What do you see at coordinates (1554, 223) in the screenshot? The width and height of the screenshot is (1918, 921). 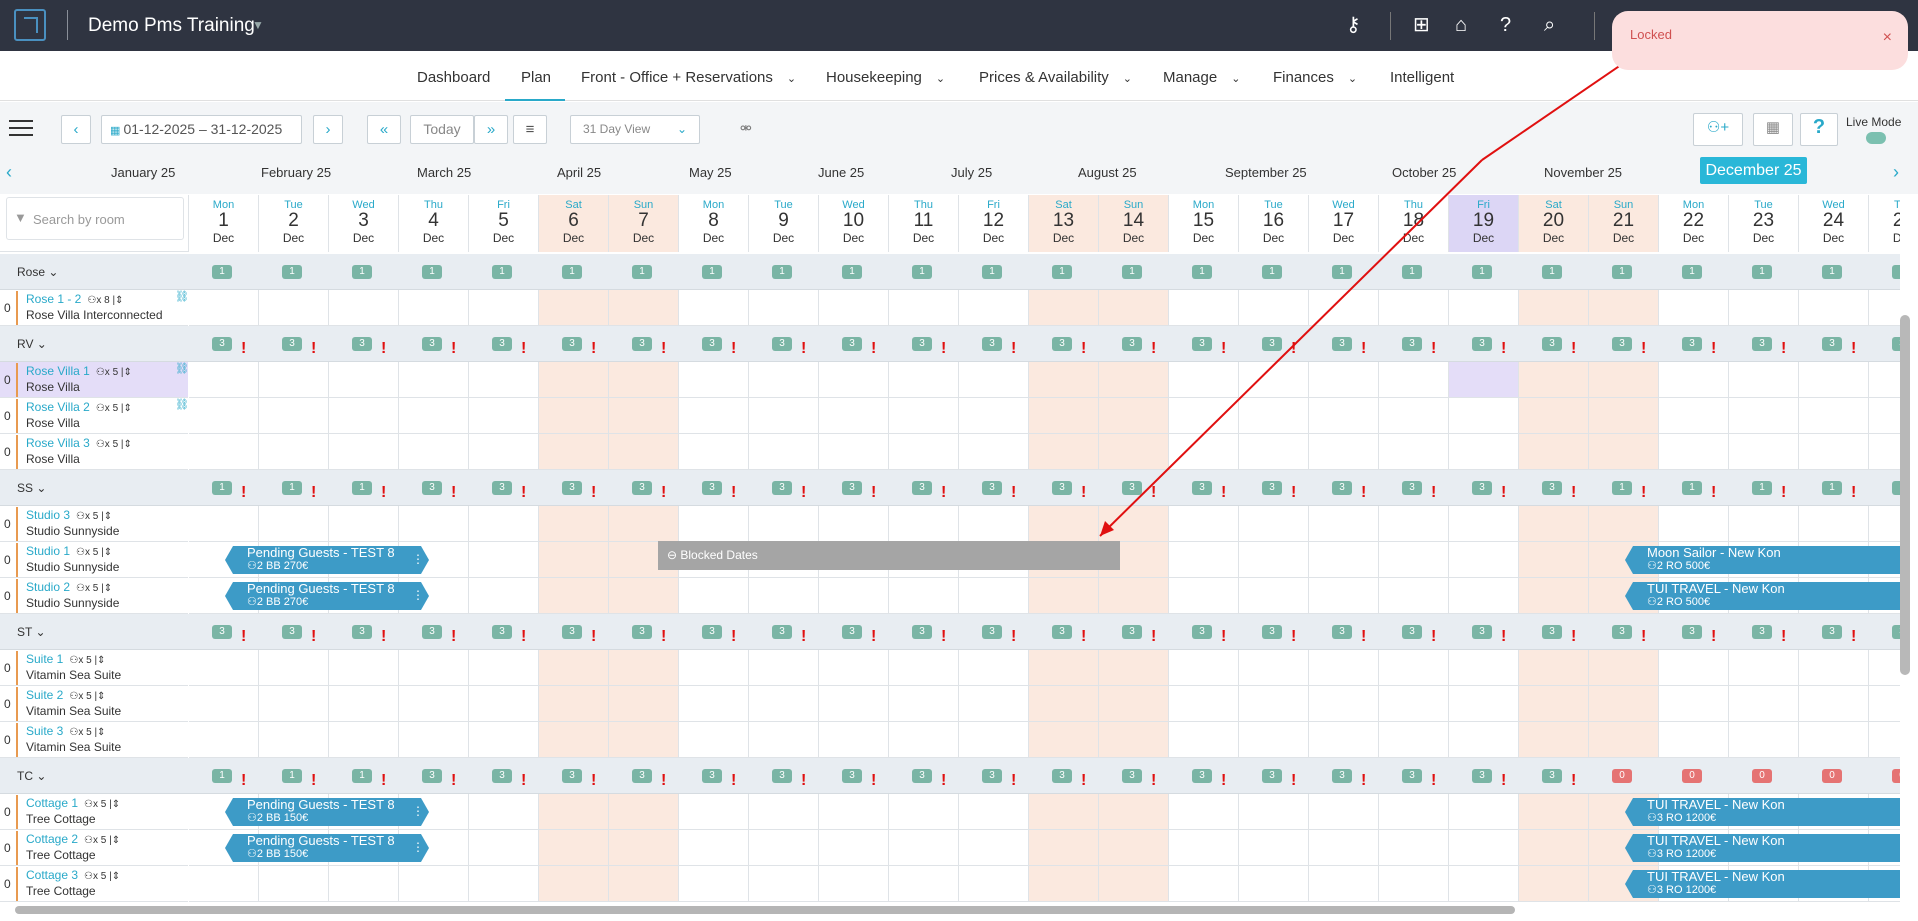 I see `day-header: Sat 20 Dec` at bounding box center [1554, 223].